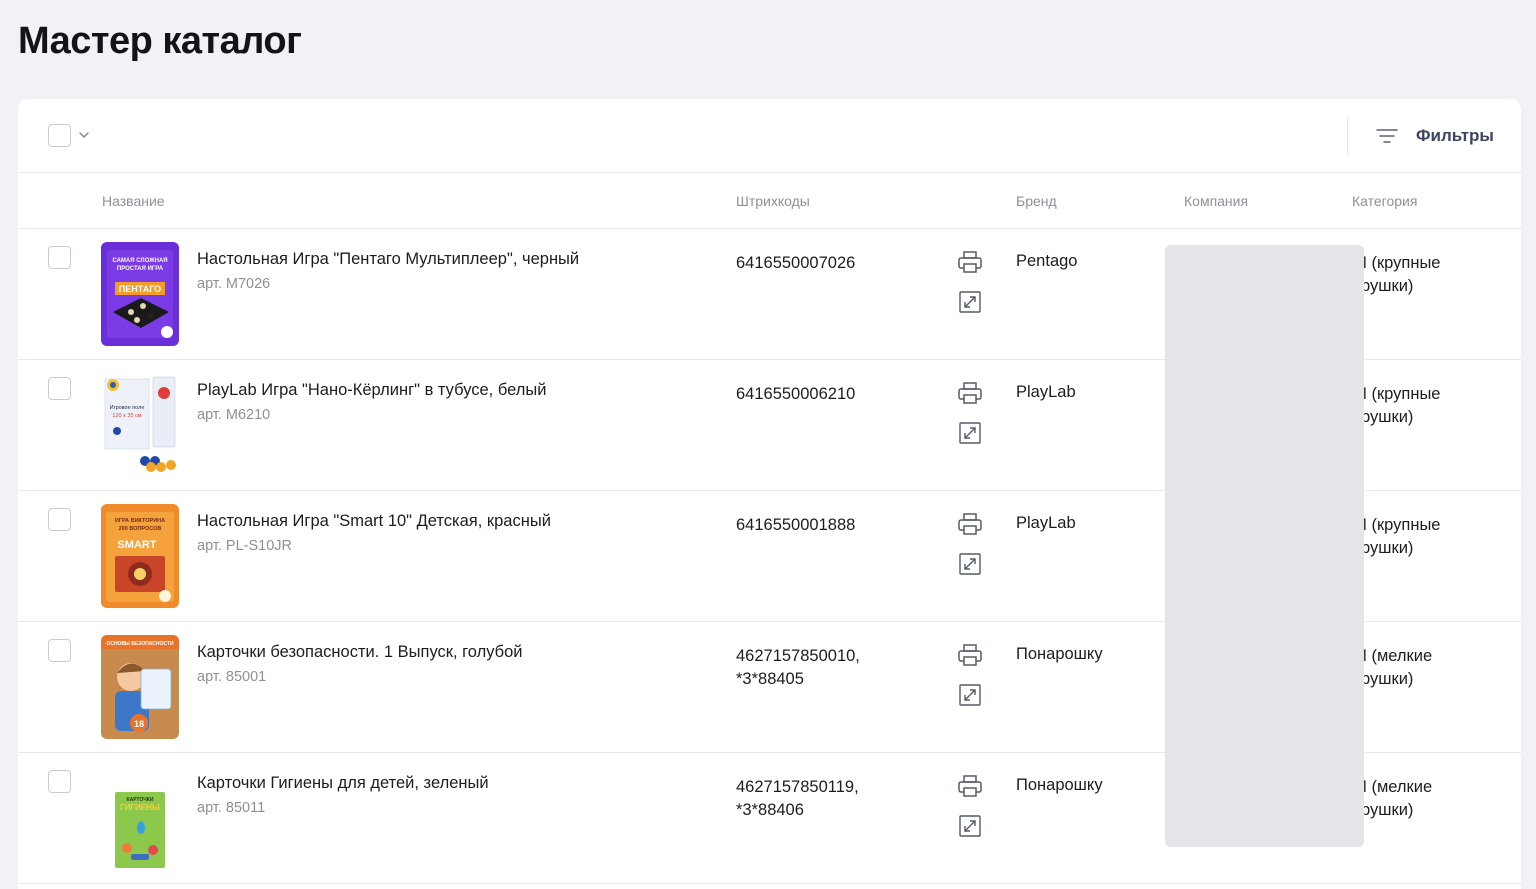  What do you see at coordinates (59, 135) in the screenshot?
I see `select-all-checkbox` at bounding box center [59, 135].